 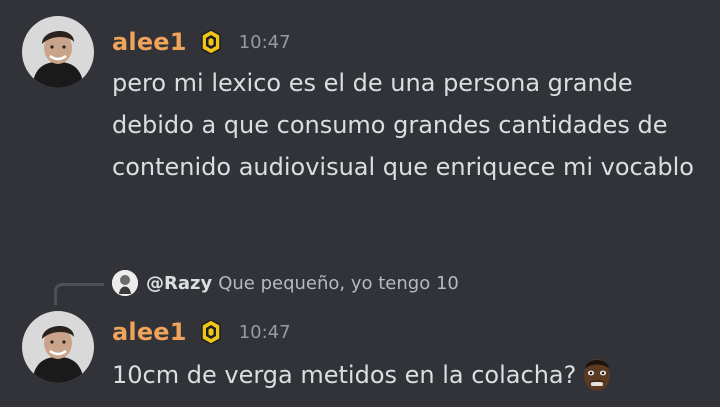 I want to click on reply-reference: @Razy Que pequeño, yo tengo 10, so click(x=285, y=283).